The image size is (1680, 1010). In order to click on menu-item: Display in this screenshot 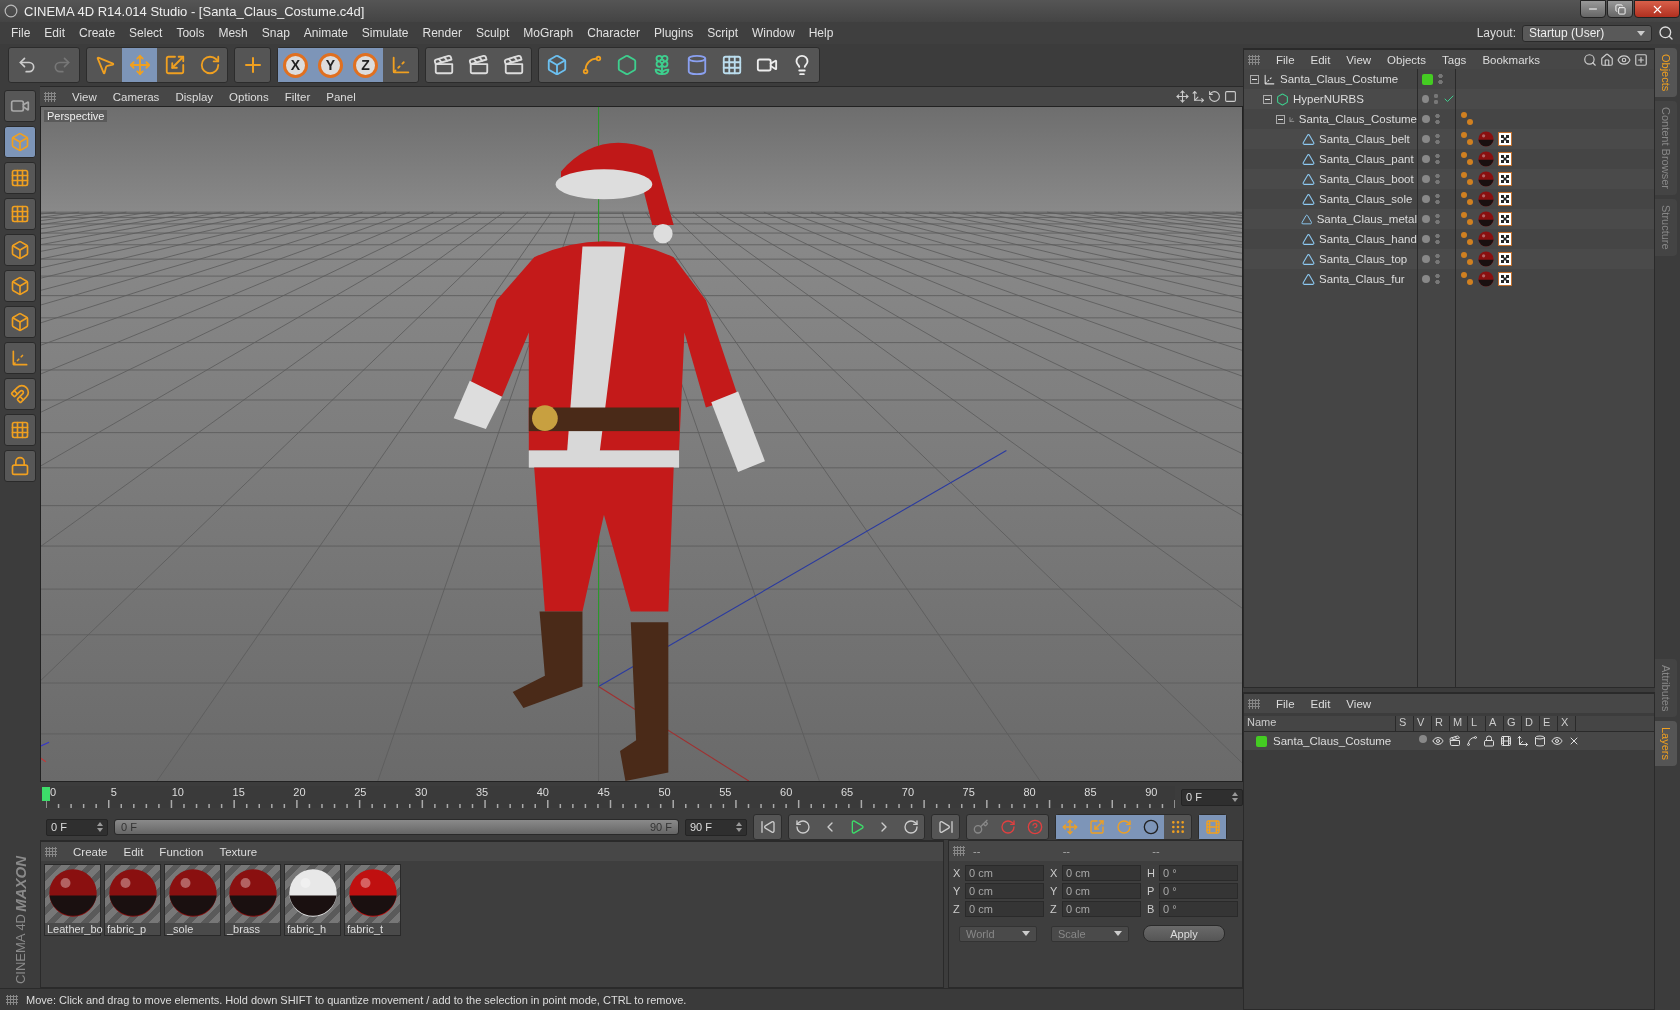, I will do `click(194, 96)`.